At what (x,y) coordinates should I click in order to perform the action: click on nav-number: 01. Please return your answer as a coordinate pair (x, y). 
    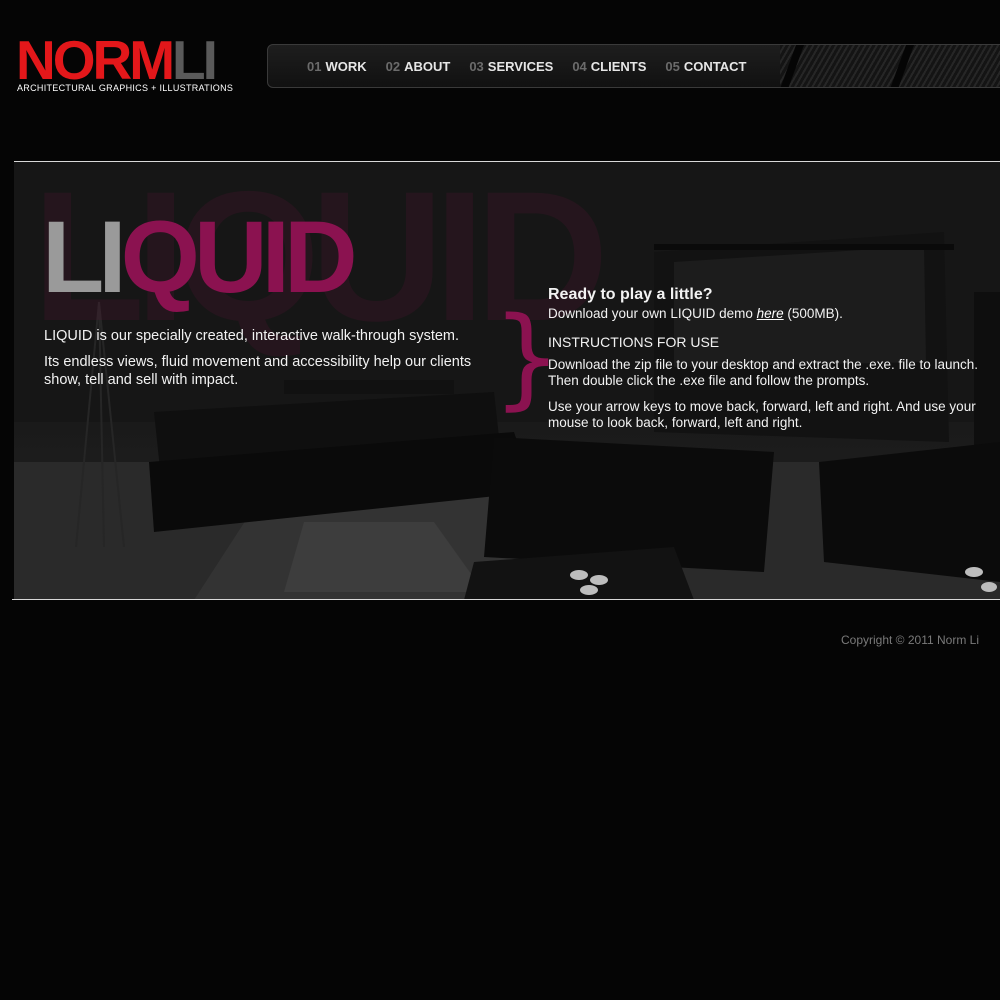
    Looking at the image, I should click on (314, 66).